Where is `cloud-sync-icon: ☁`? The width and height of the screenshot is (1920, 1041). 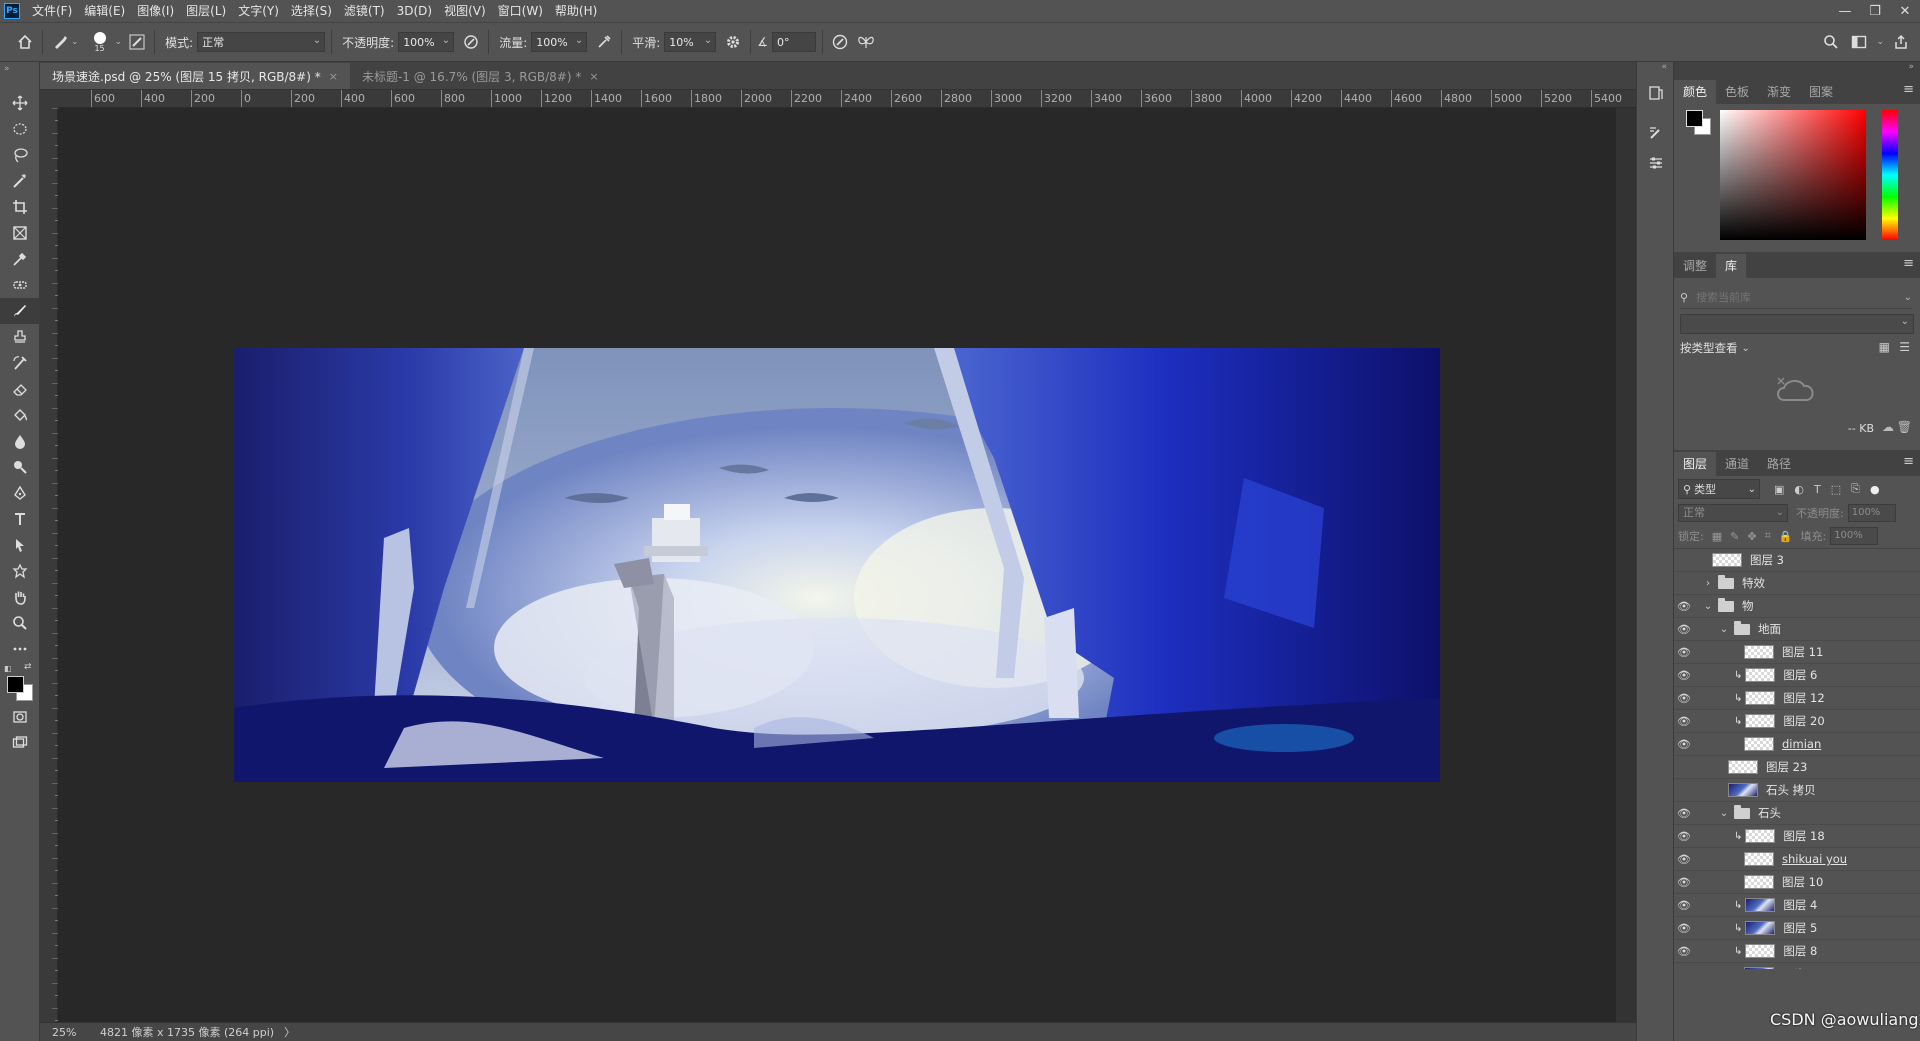 cloud-sync-icon: ☁ is located at coordinates (1888, 427).